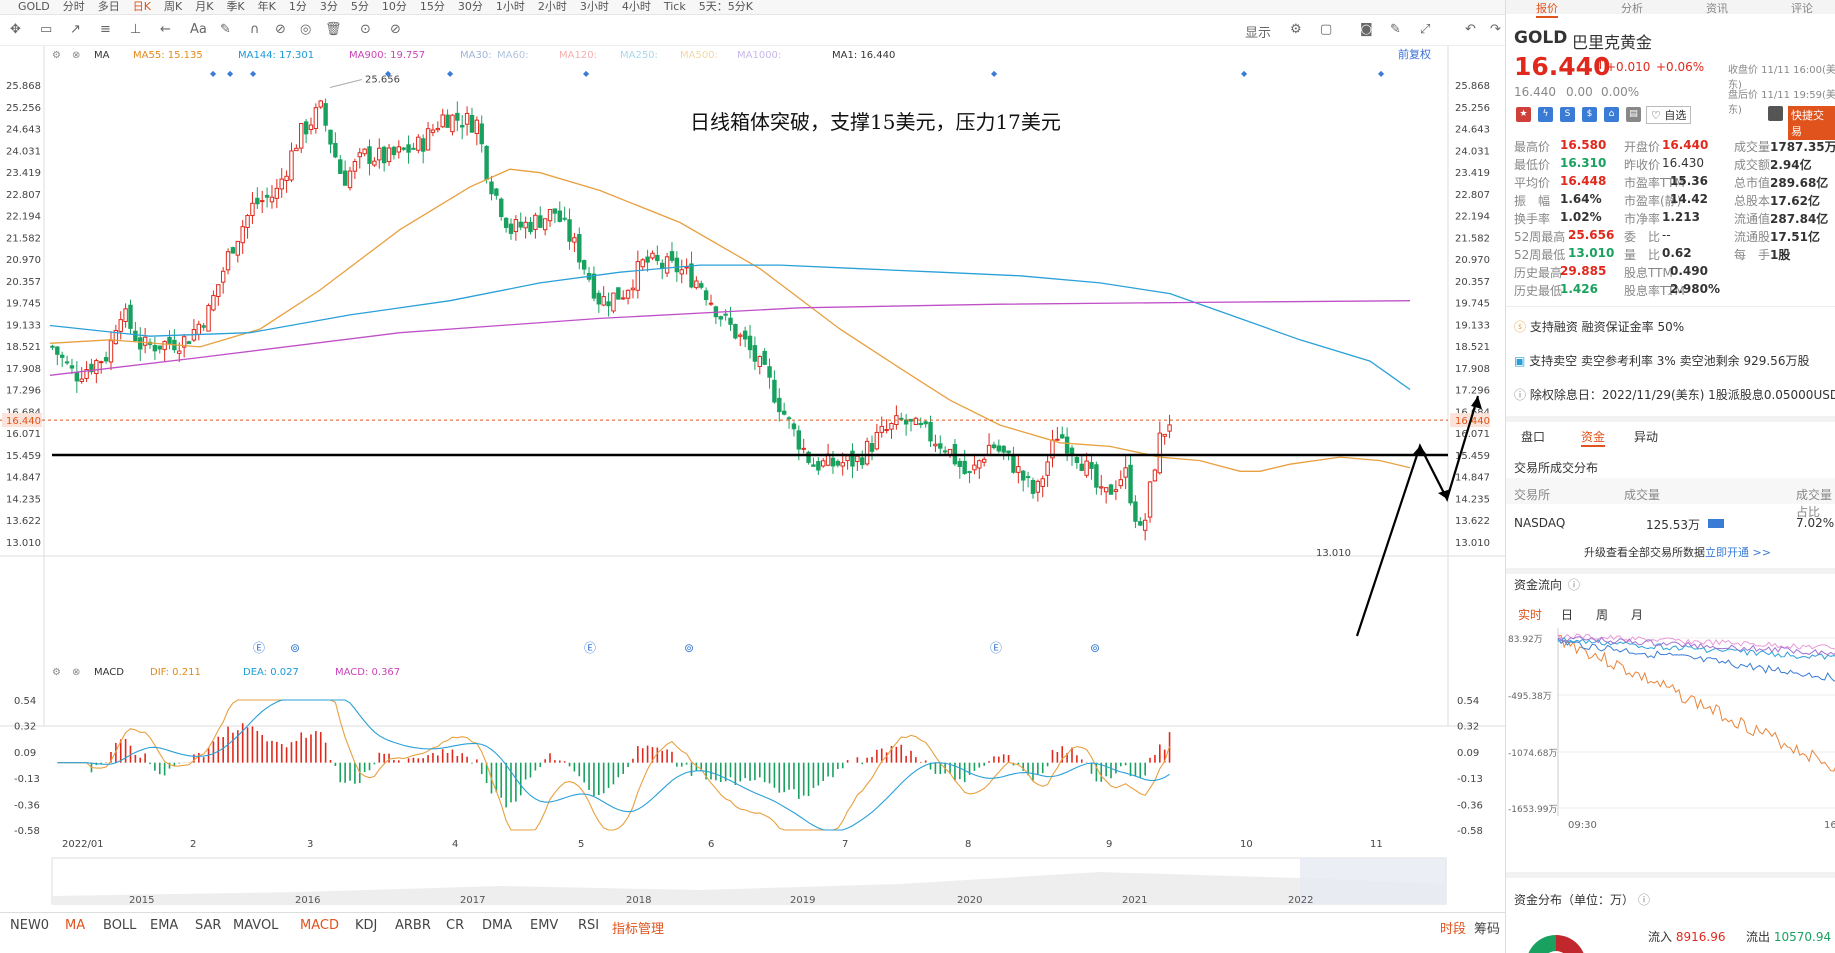 The image size is (1835, 953). Describe the element at coordinates (1395, 29) in the screenshot. I see `pen-icon: ✎` at that location.